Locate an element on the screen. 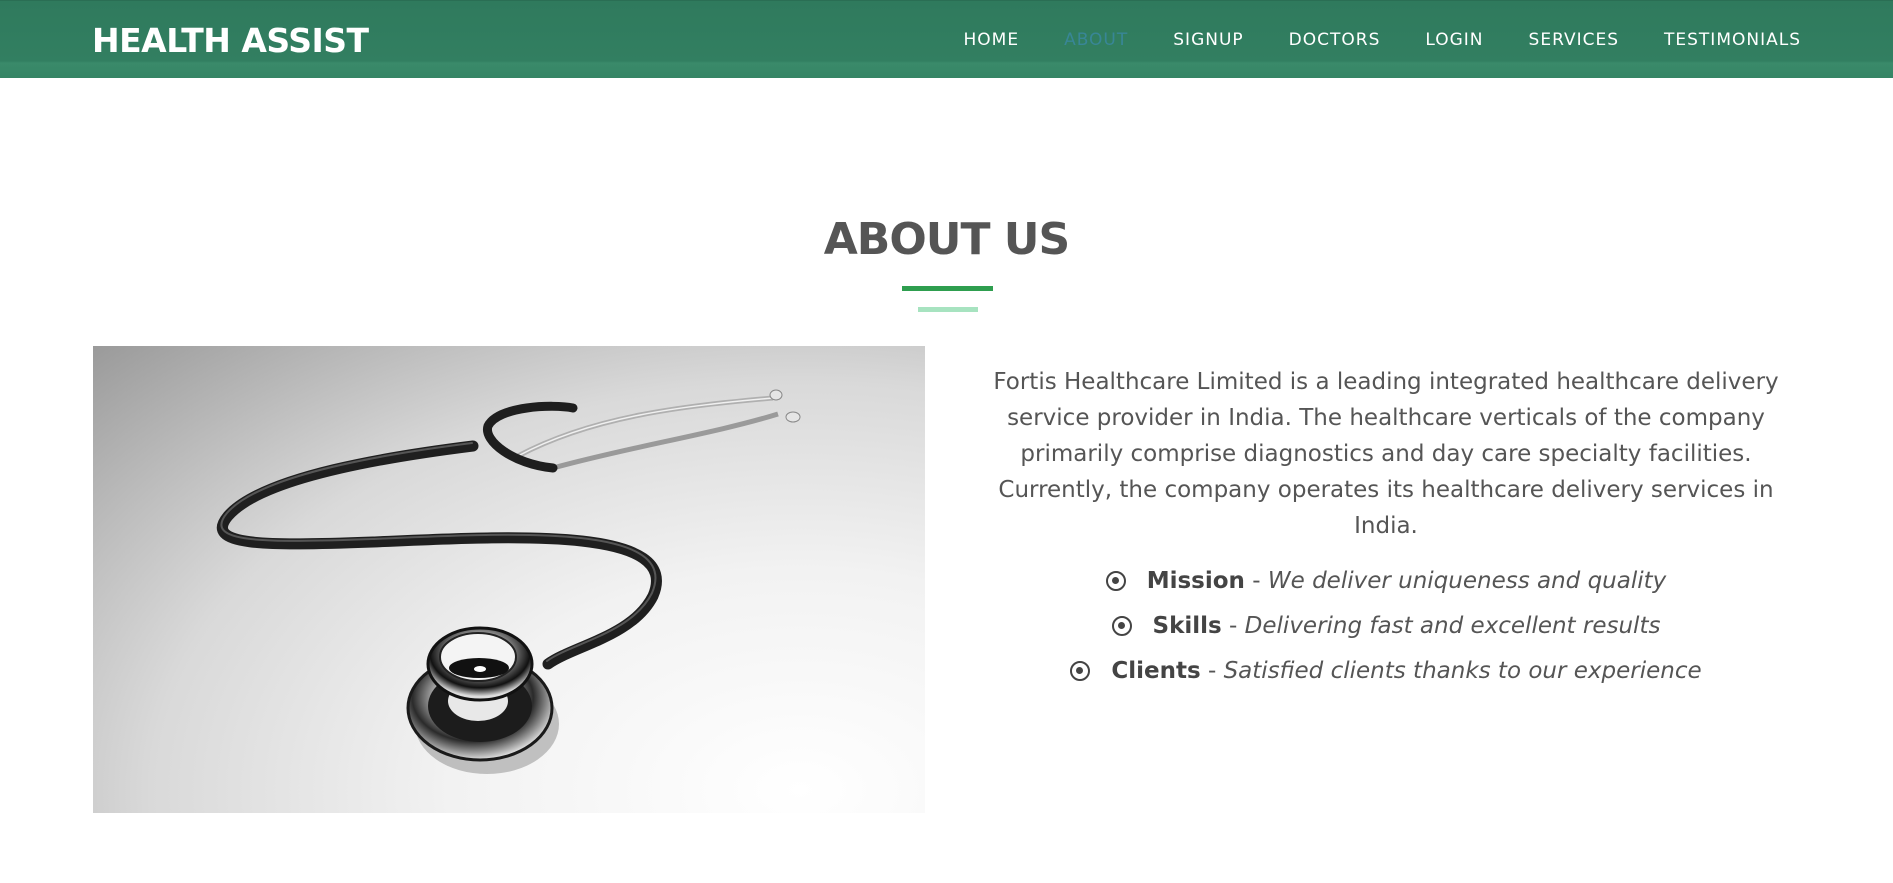 The image size is (1893, 883). section-title: ABOUT US is located at coordinates (946, 239).